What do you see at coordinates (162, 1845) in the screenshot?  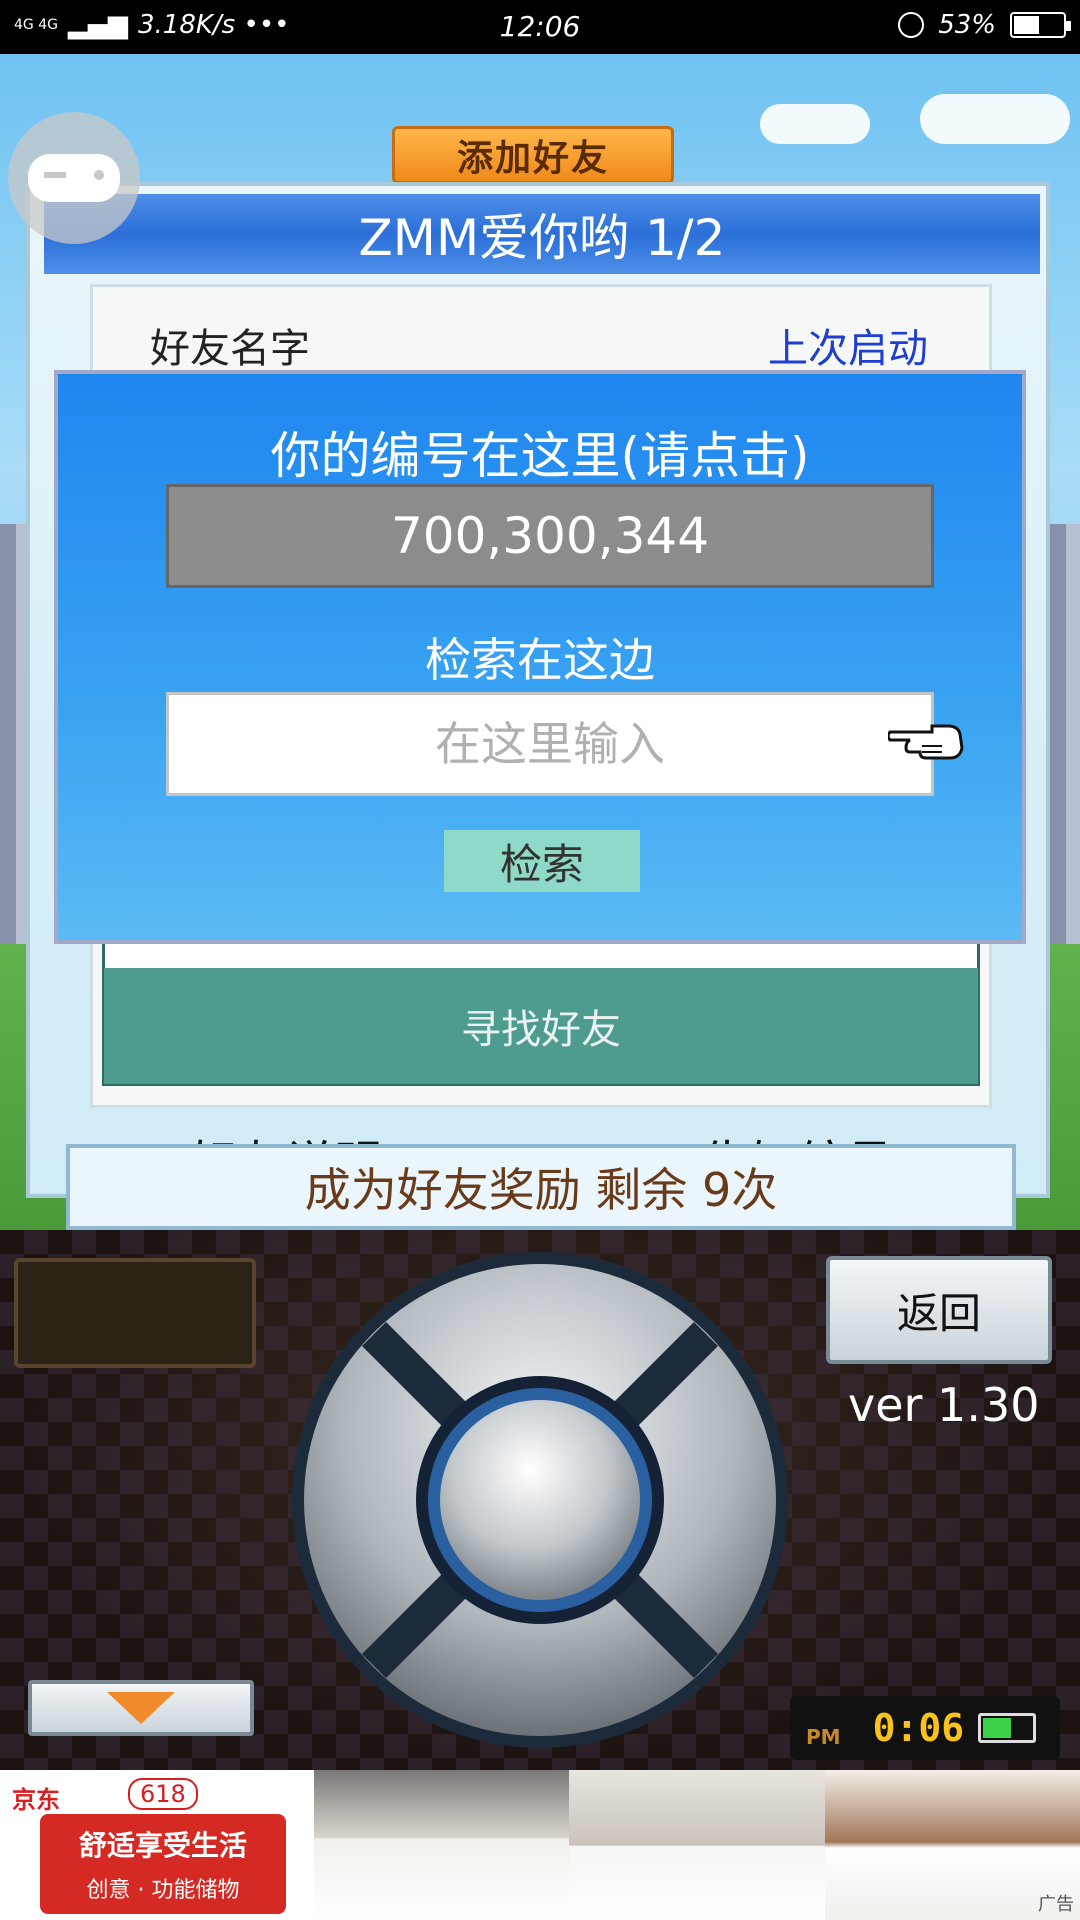 I see `ad-headline: 舒适享受生活` at bounding box center [162, 1845].